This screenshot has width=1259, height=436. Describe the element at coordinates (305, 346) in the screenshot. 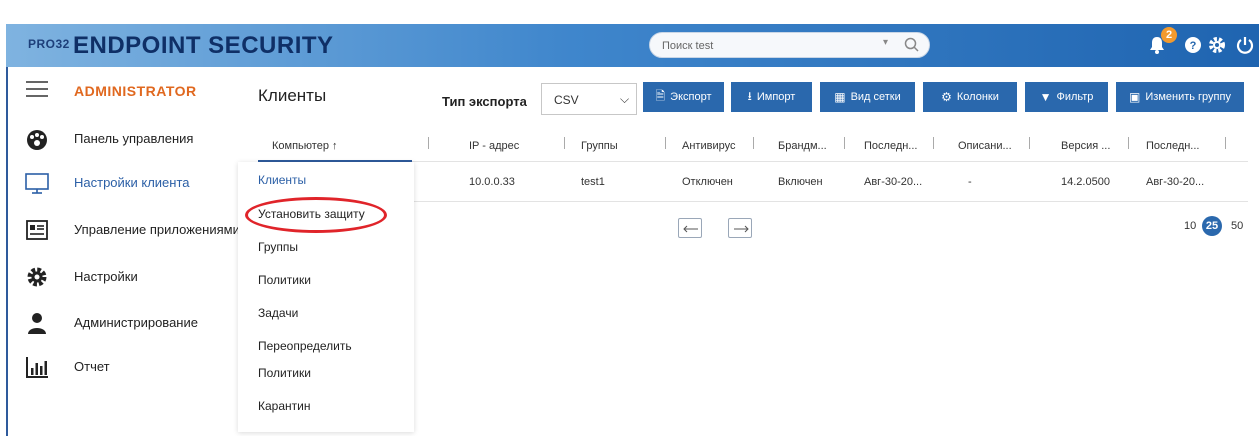

I see `submenu-item-override: Переопределить` at that location.